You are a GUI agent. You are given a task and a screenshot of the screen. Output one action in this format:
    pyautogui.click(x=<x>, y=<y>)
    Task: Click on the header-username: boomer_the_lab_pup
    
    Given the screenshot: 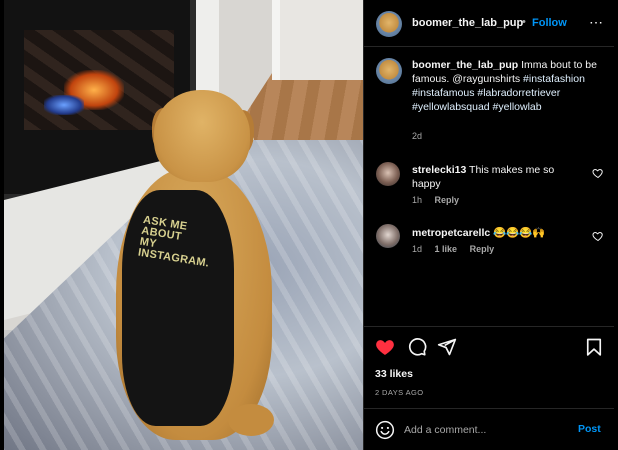 What is the action you would take?
    pyautogui.click(x=467, y=23)
    